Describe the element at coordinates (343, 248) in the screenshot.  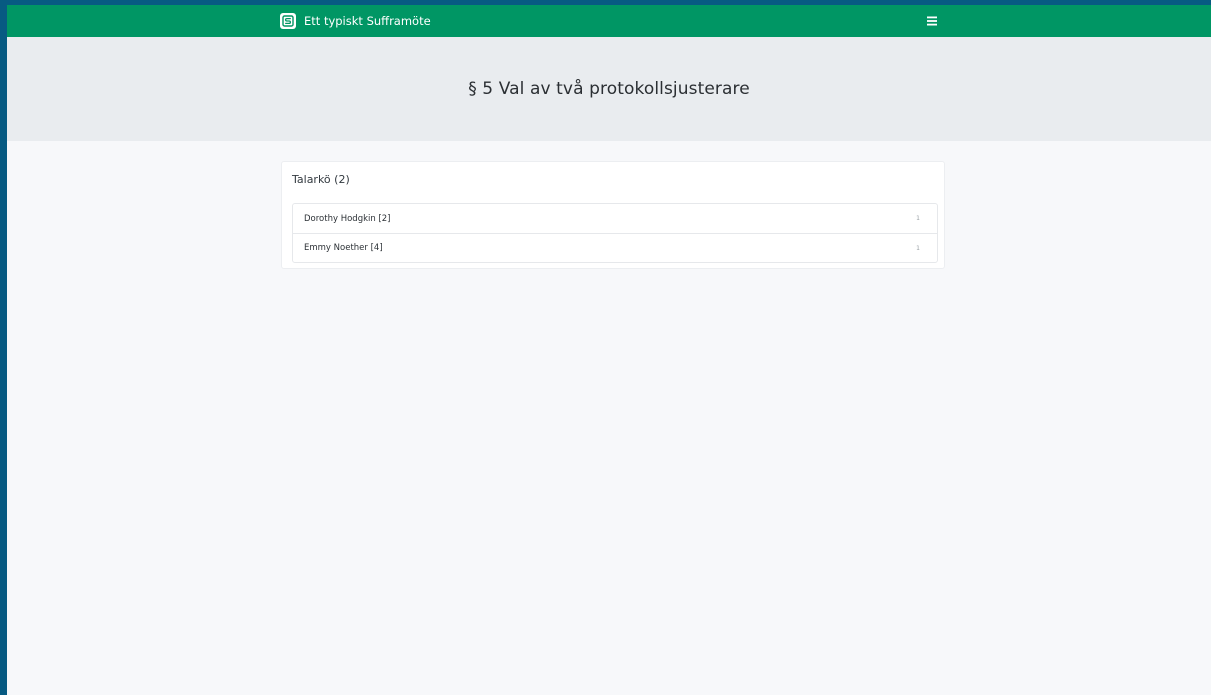
I see `speaker-name: Emmy Noether [4]` at that location.